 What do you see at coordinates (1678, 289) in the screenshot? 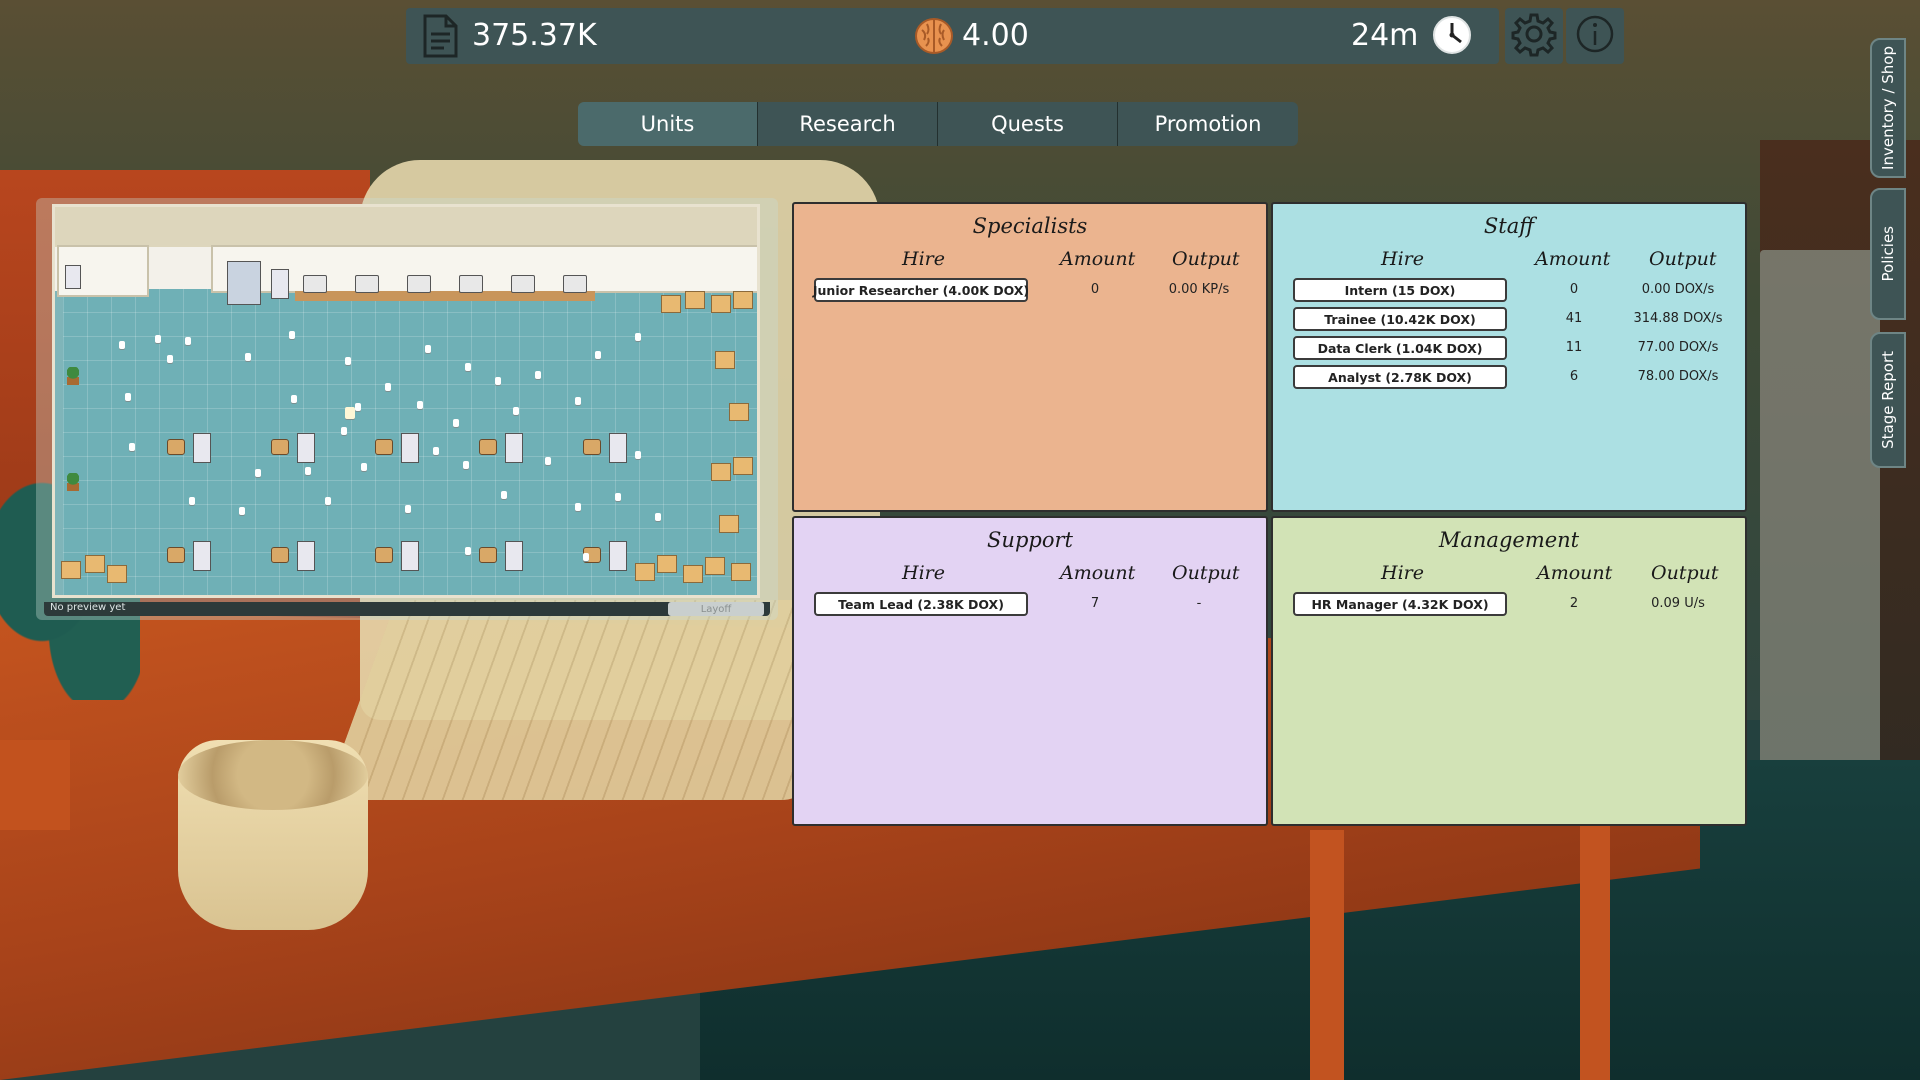
I see `unit-output: 0.00 DOX/s` at bounding box center [1678, 289].